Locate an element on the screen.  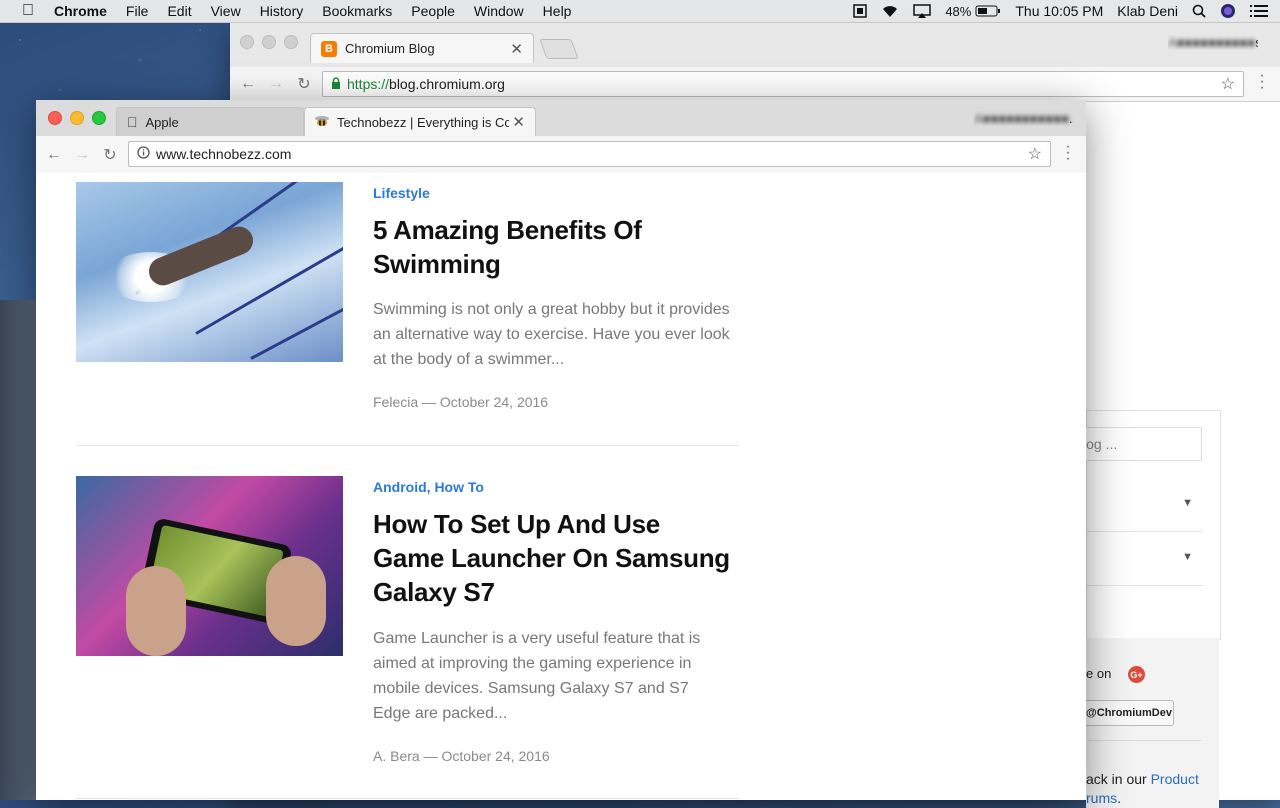
category-link: Lifestyle is located at coordinates (401, 193).